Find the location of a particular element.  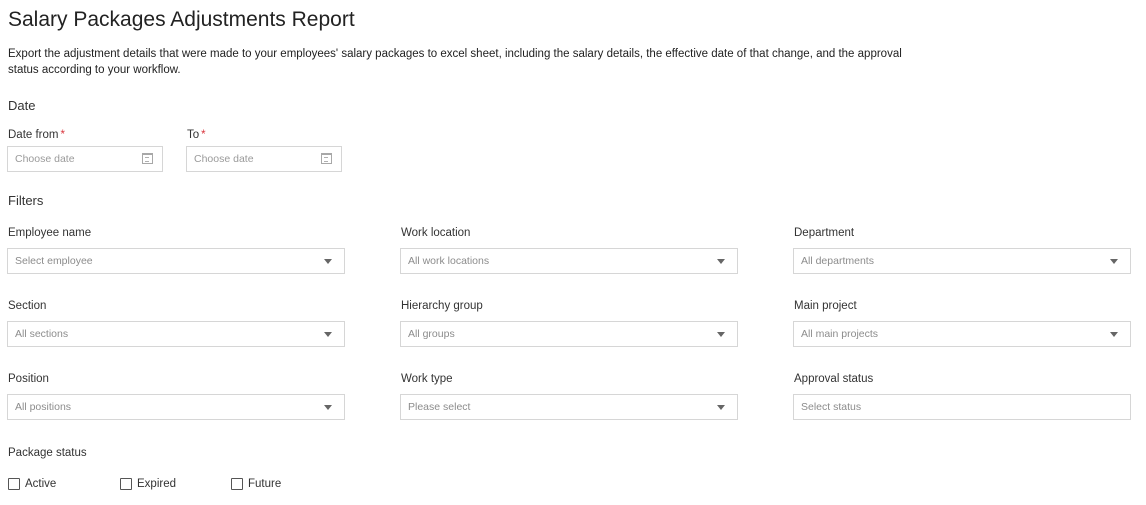

date-to-placeholder: Choose date is located at coordinates (224, 159).